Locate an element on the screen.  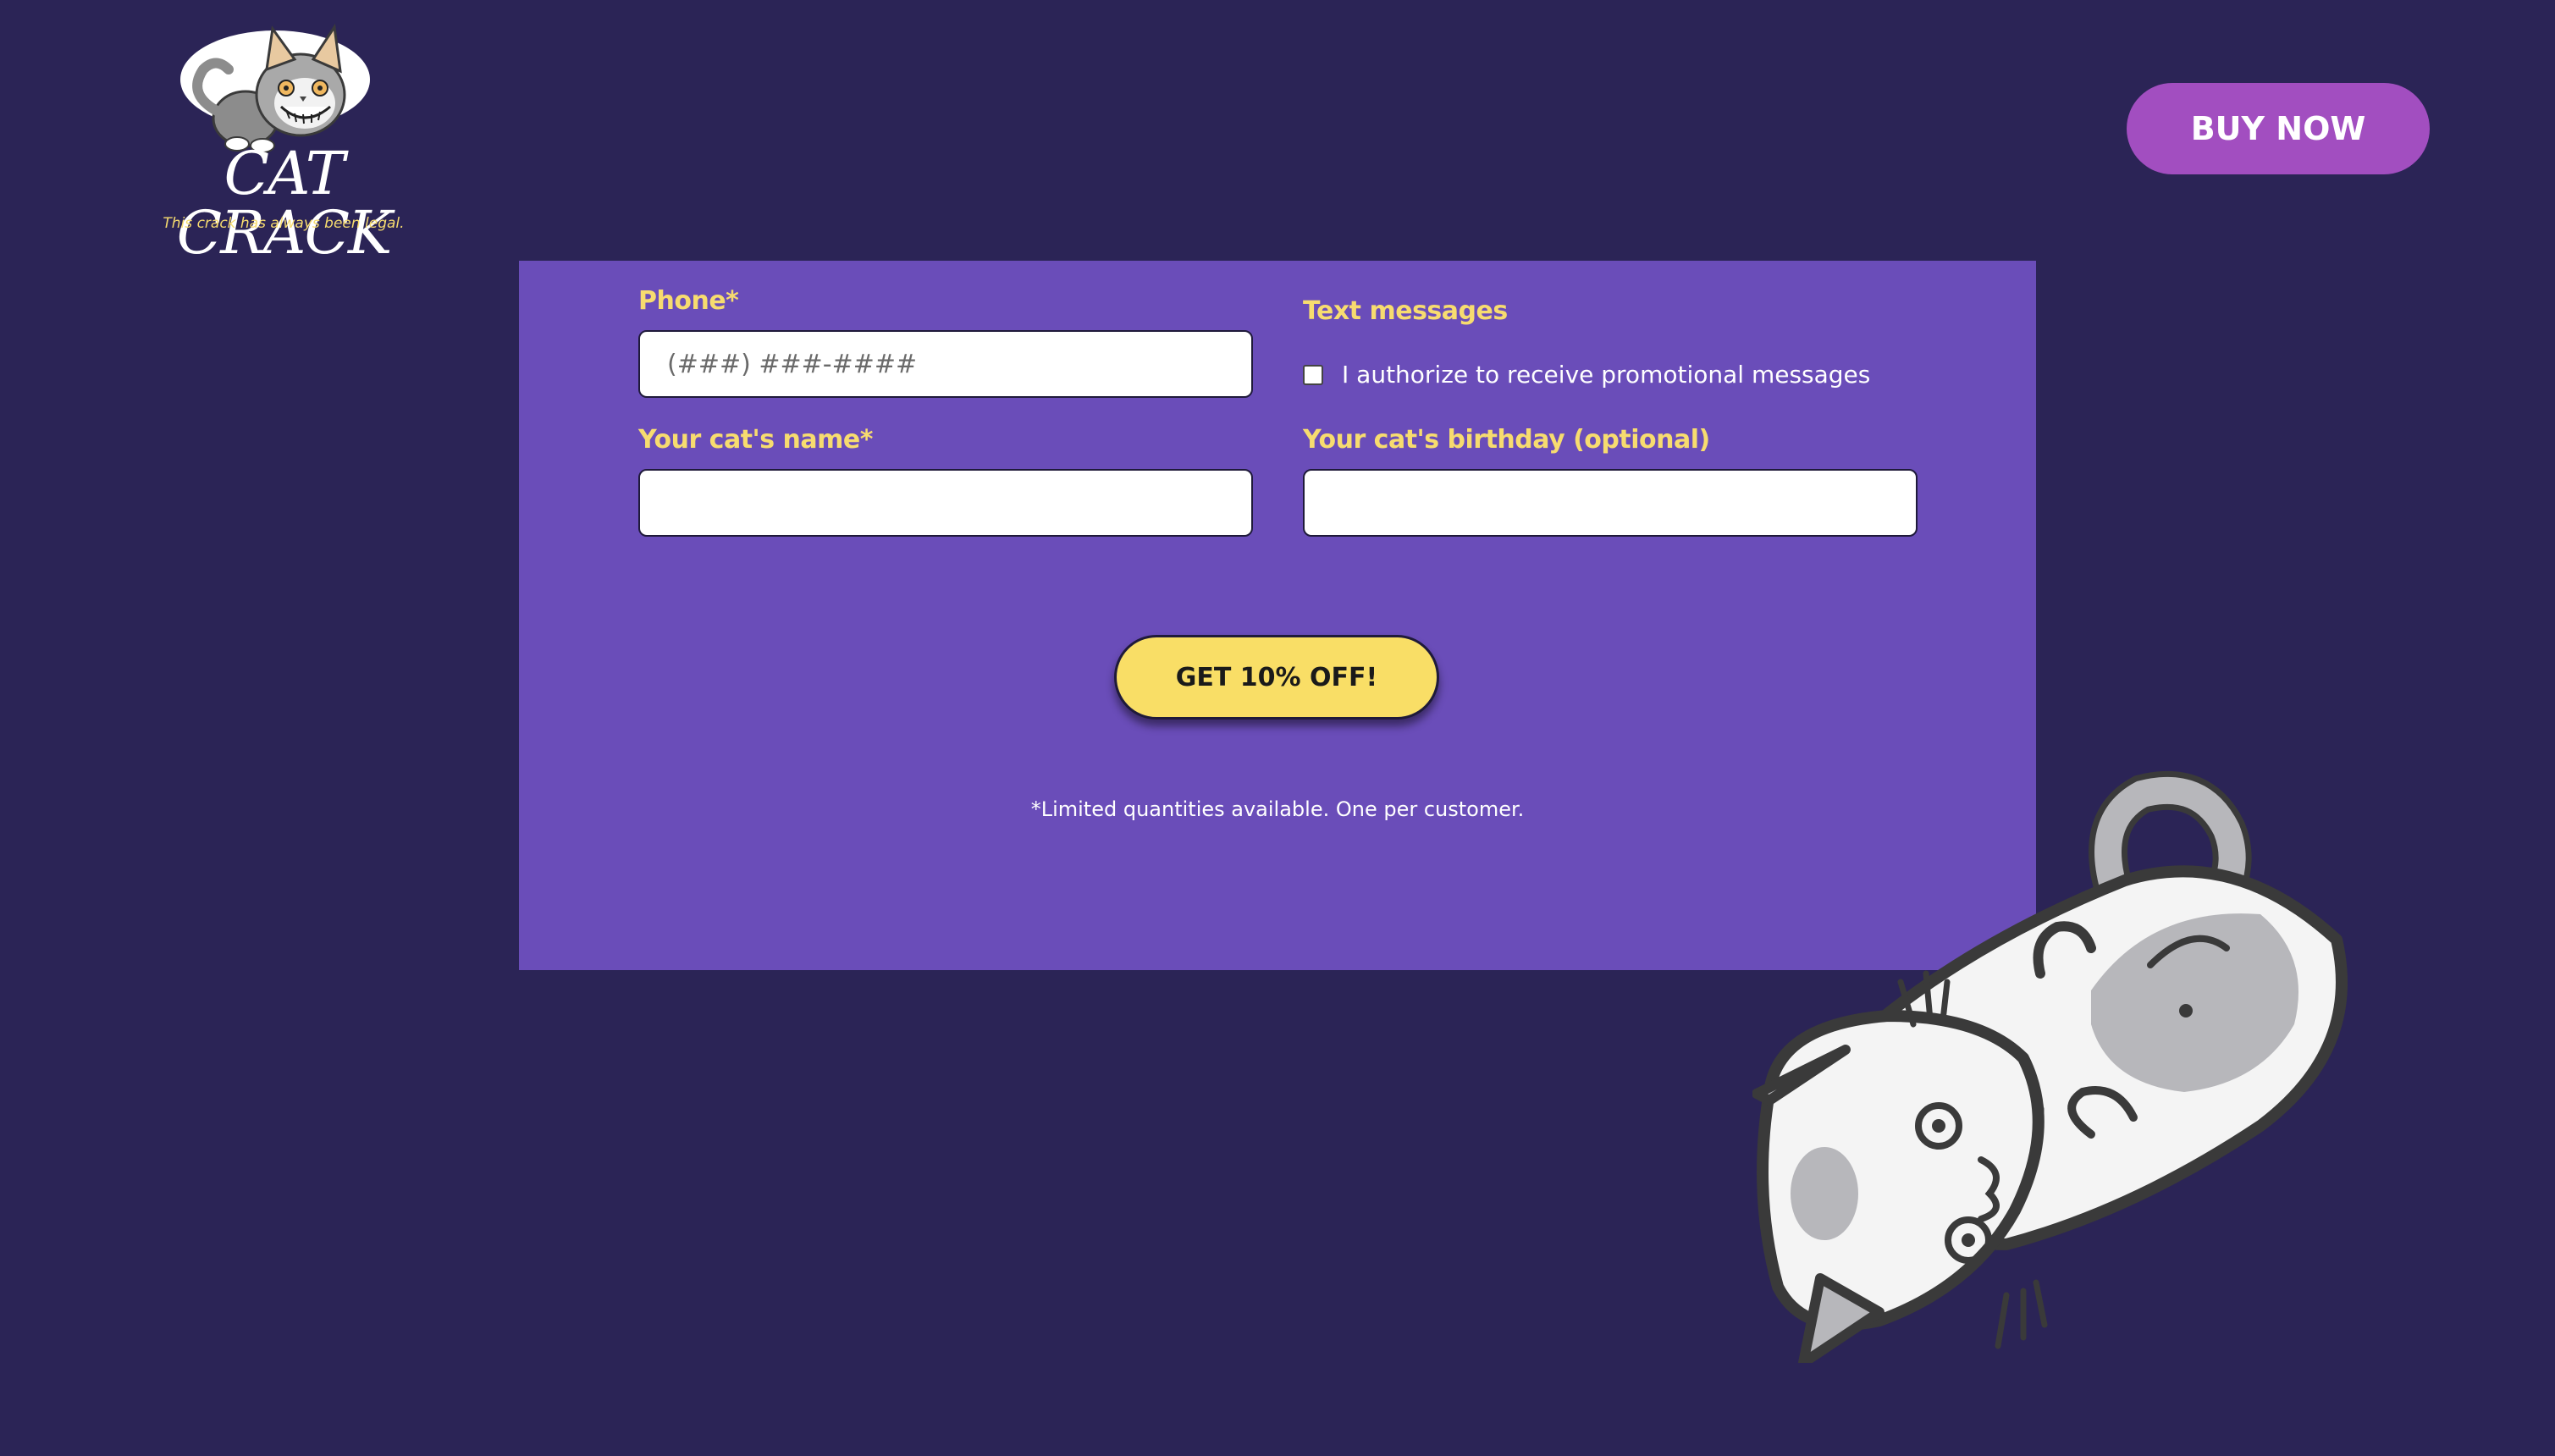
phone-input is located at coordinates (946, 364).